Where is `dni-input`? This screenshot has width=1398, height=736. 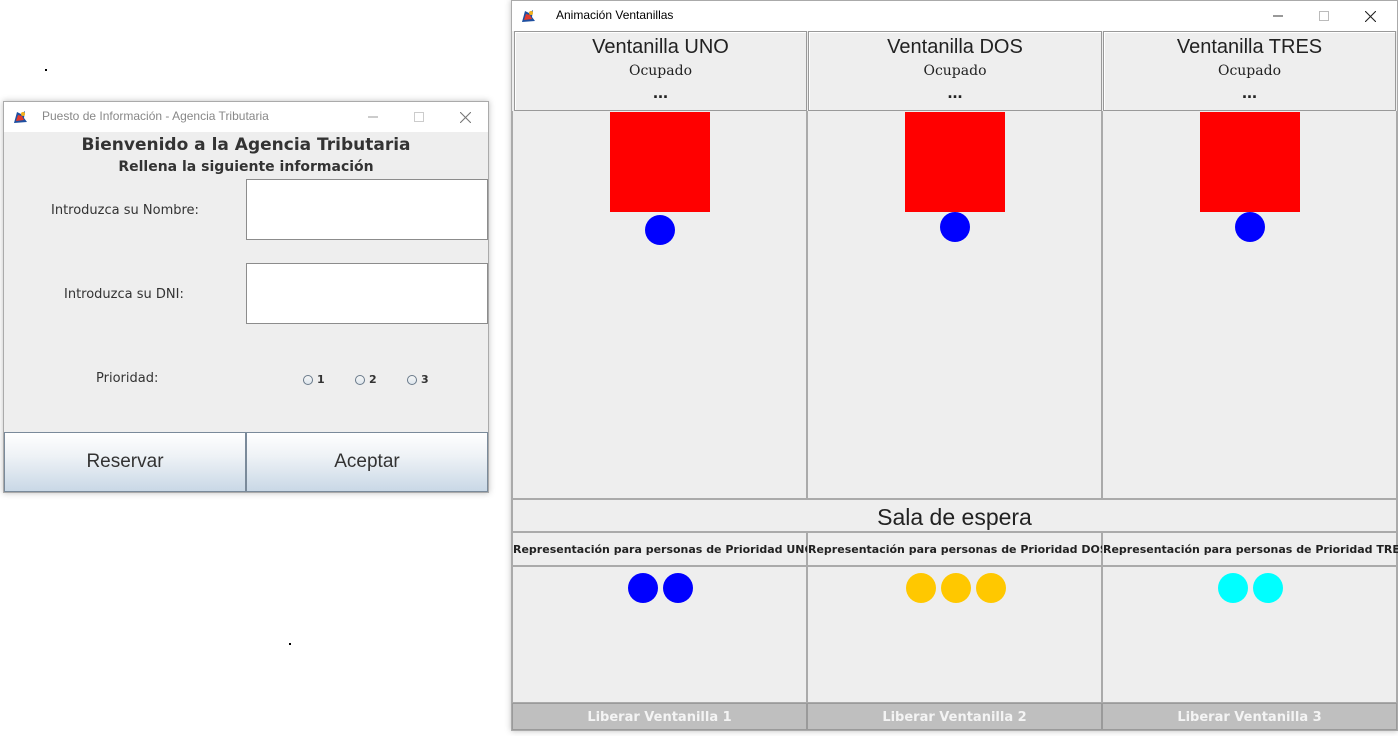 dni-input is located at coordinates (367, 293).